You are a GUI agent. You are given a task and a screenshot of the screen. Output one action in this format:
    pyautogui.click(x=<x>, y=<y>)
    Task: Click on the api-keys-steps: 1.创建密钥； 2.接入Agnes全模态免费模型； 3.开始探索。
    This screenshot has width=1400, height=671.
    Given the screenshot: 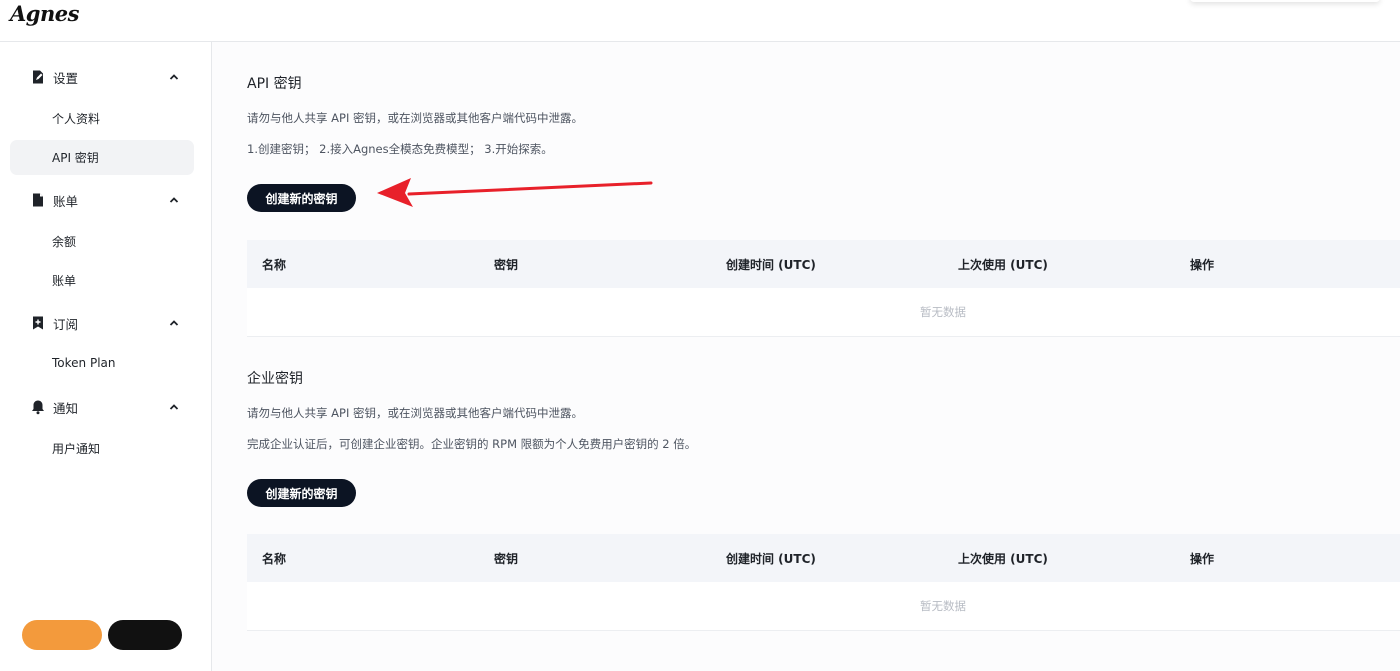 What is the action you would take?
    pyautogui.click(x=400, y=149)
    